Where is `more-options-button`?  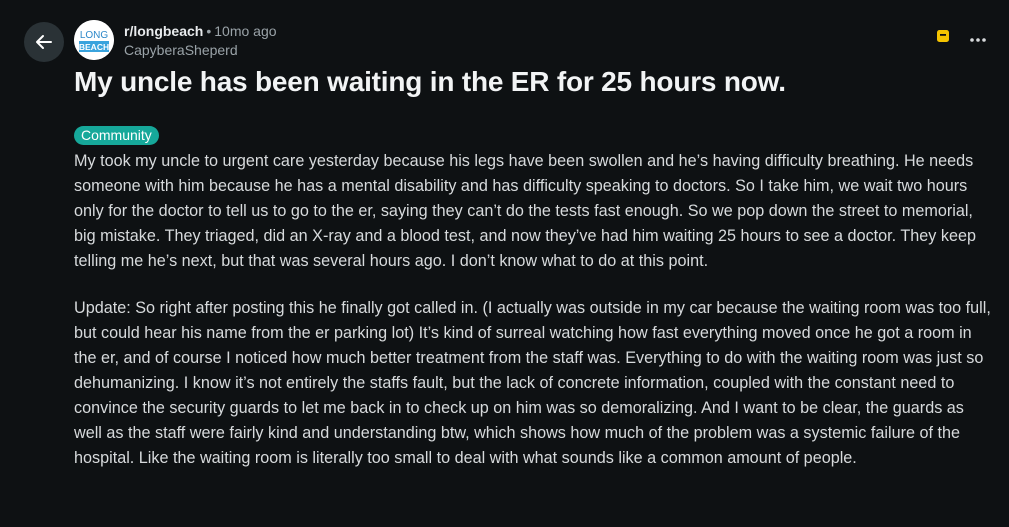 more-options-button is located at coordinates (978, 39).